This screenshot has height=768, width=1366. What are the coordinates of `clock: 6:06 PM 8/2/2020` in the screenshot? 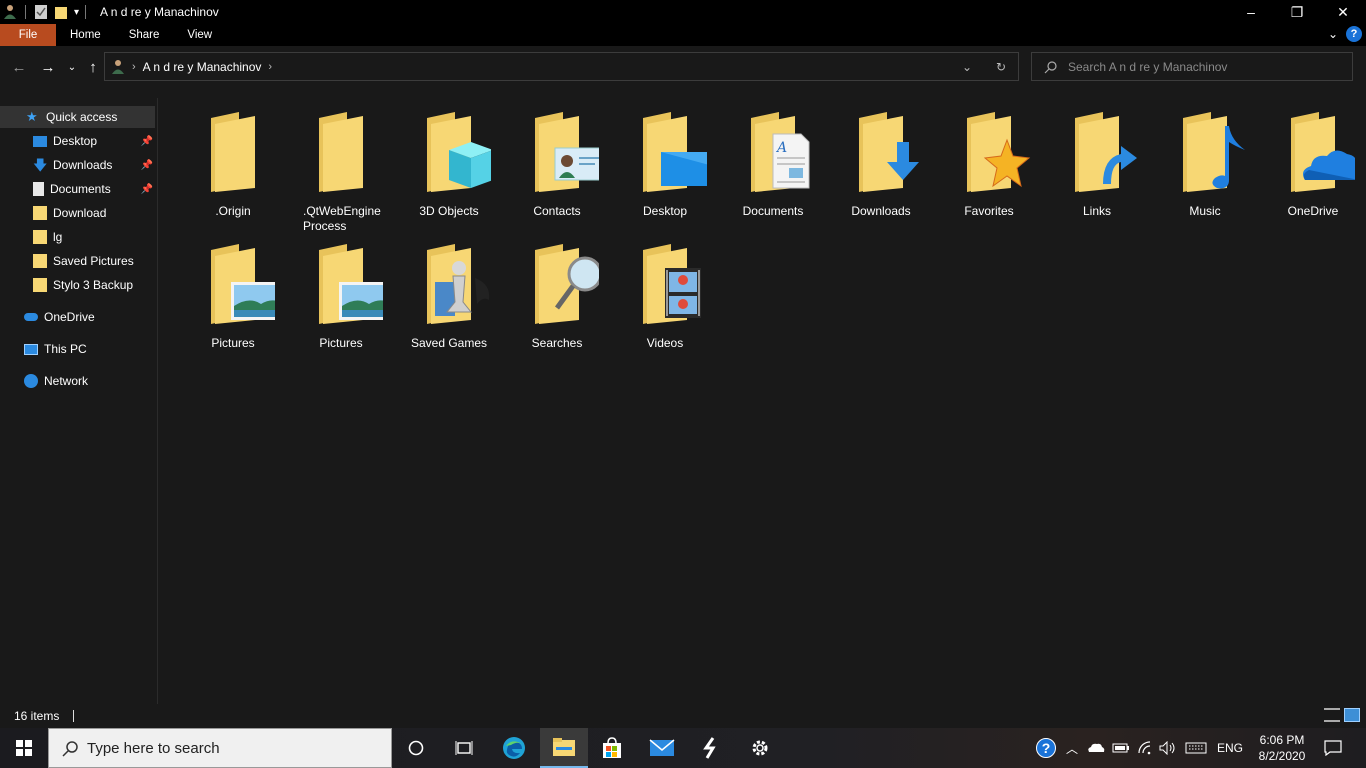 It's located at (1282, 748).